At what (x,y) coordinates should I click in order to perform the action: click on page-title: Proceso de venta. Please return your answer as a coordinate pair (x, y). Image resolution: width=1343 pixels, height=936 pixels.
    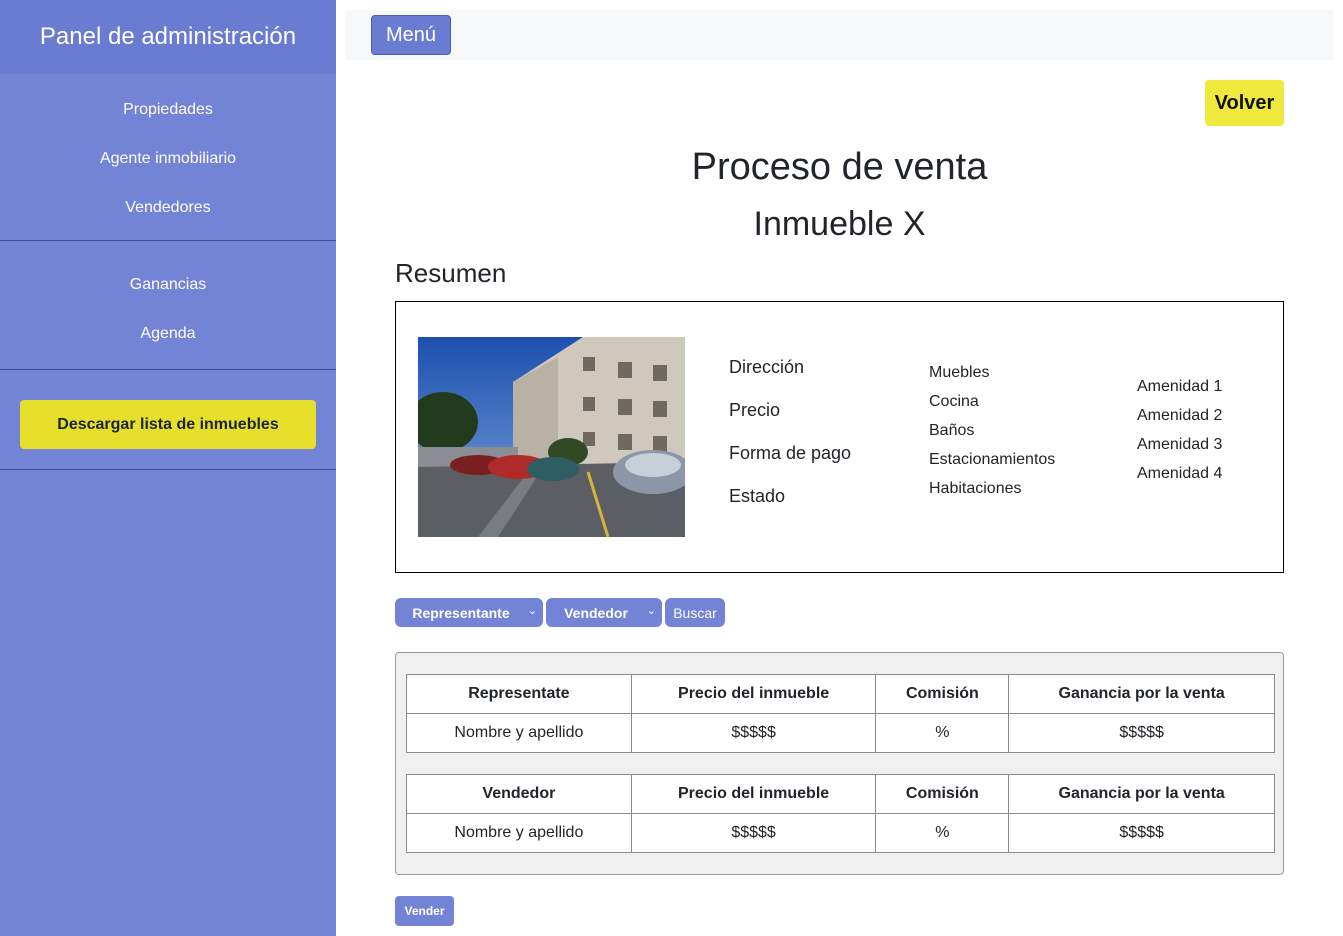
    Looking at the image, I should click on (839, 167).